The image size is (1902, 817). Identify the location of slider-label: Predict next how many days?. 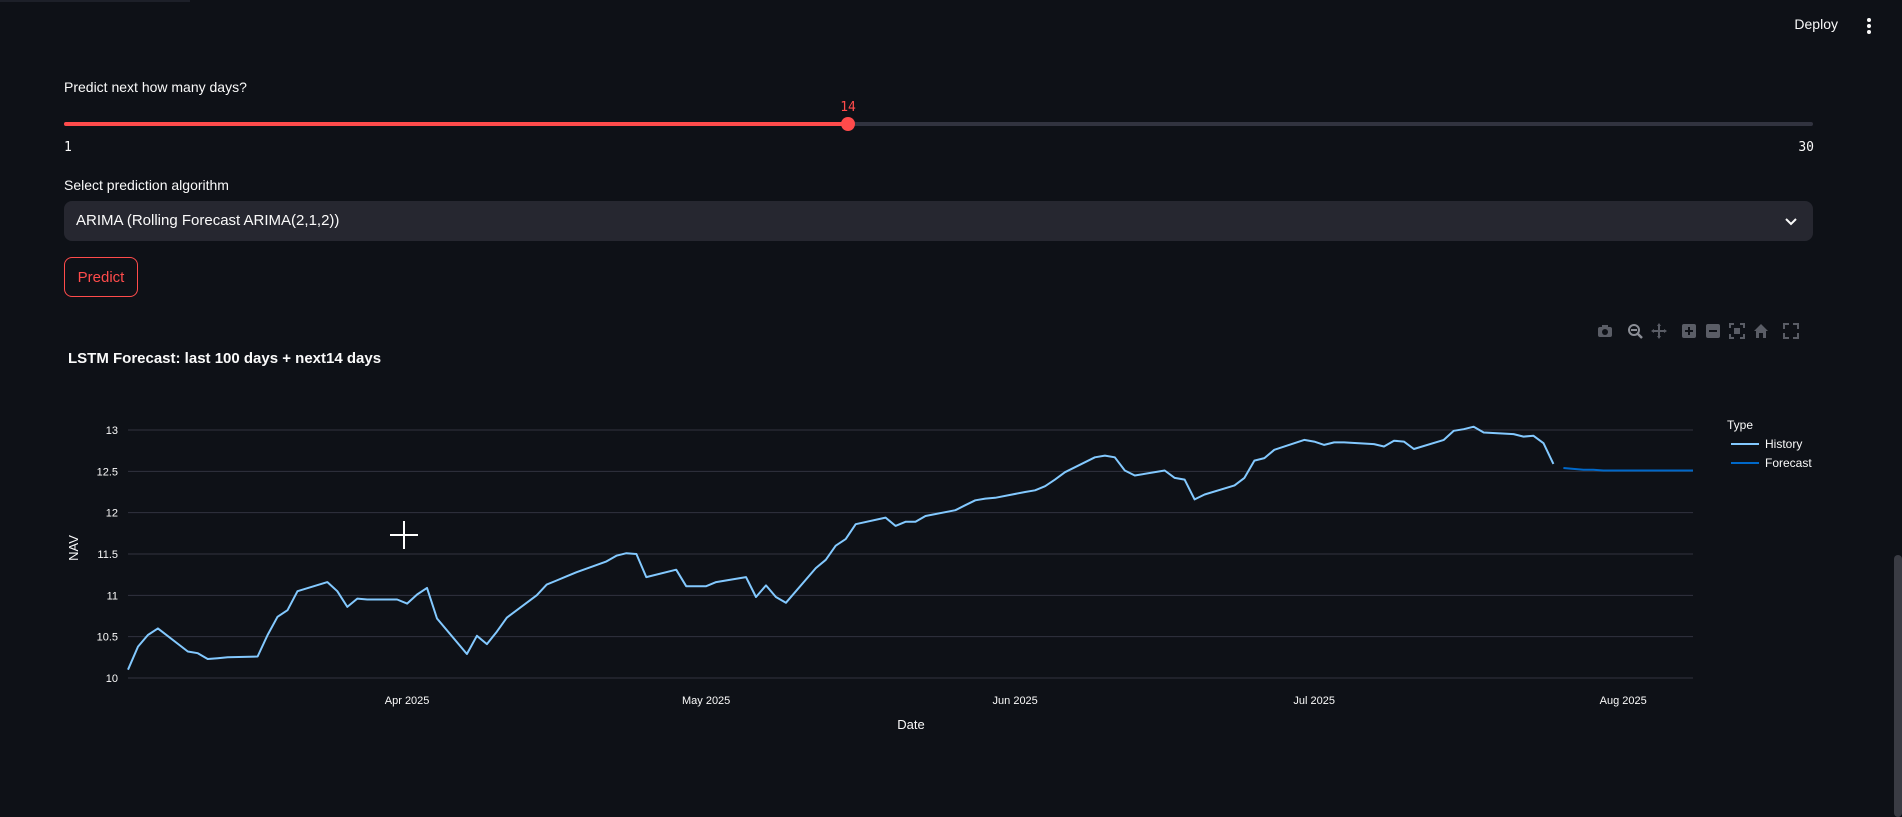
(155, 87).